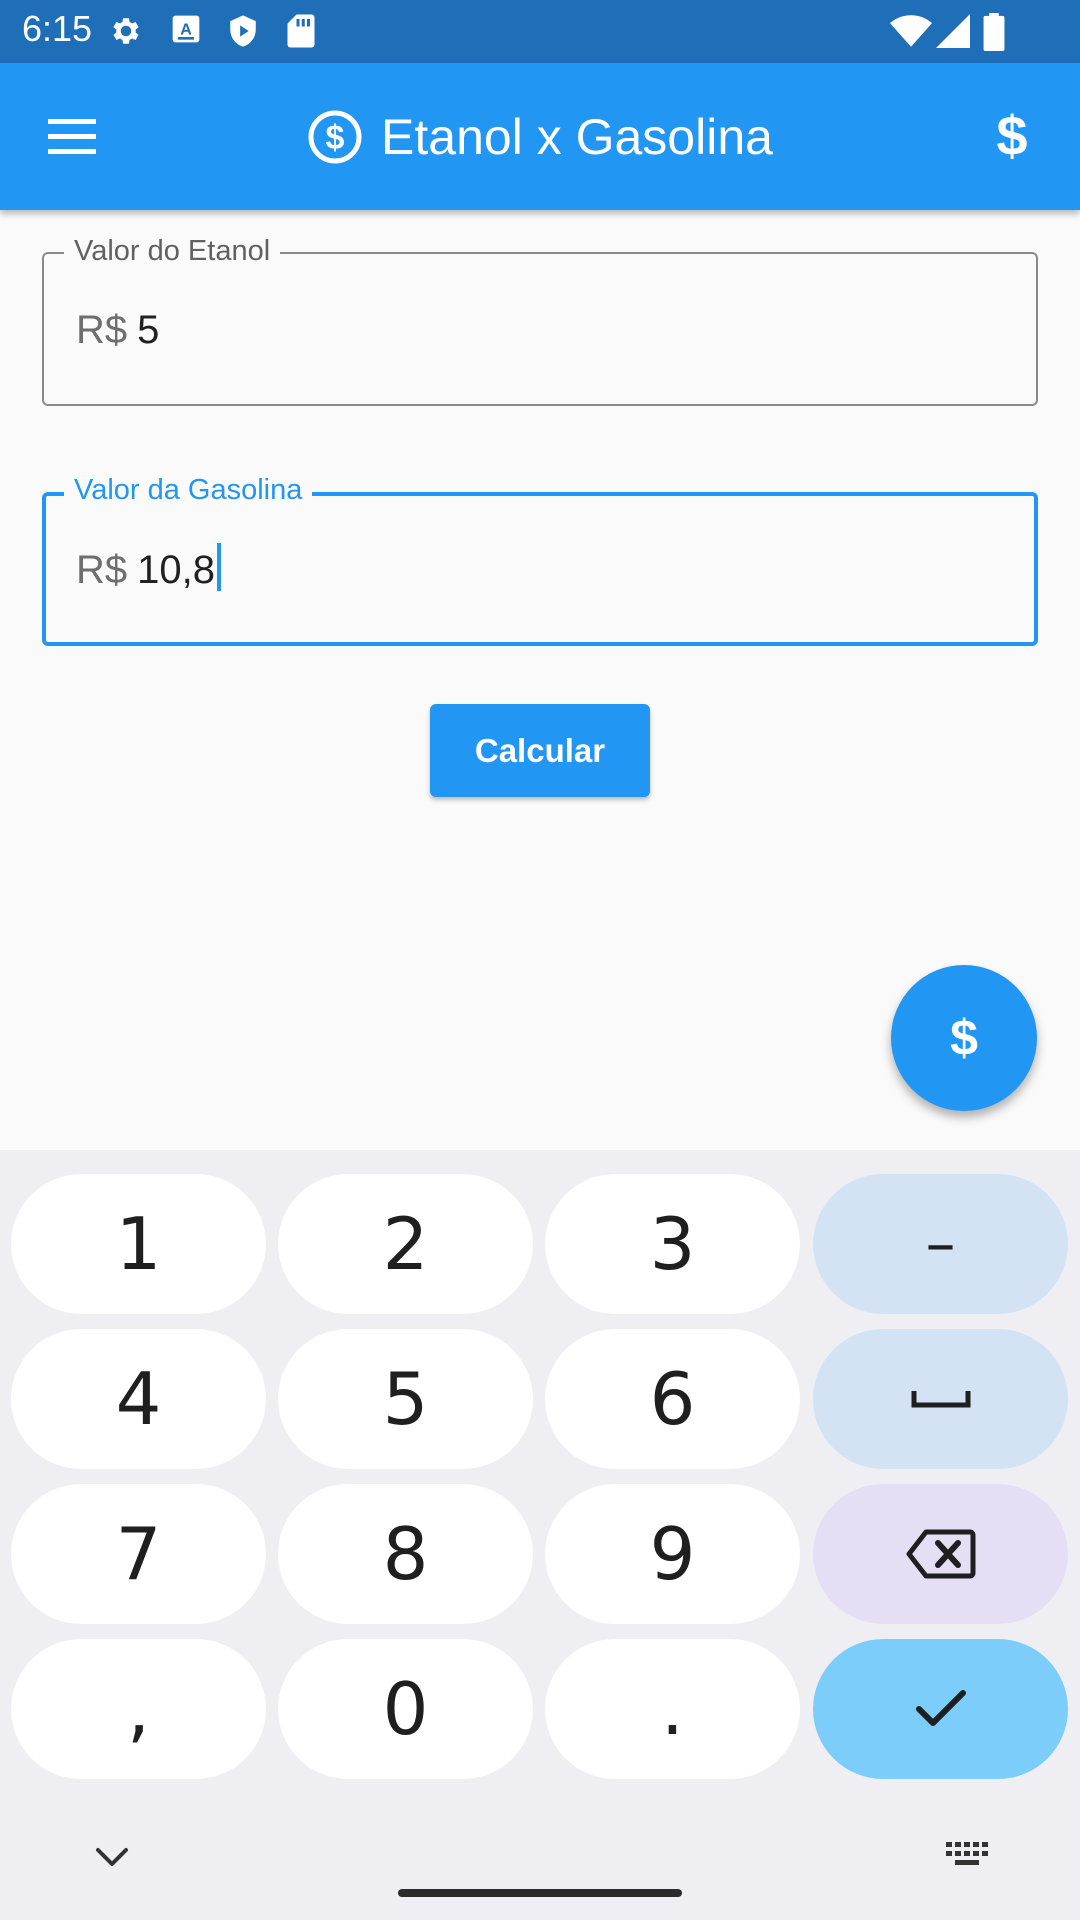 This screenshot has height=1920, width=1080. I want to click on svg-text: A, so click(186, 29).